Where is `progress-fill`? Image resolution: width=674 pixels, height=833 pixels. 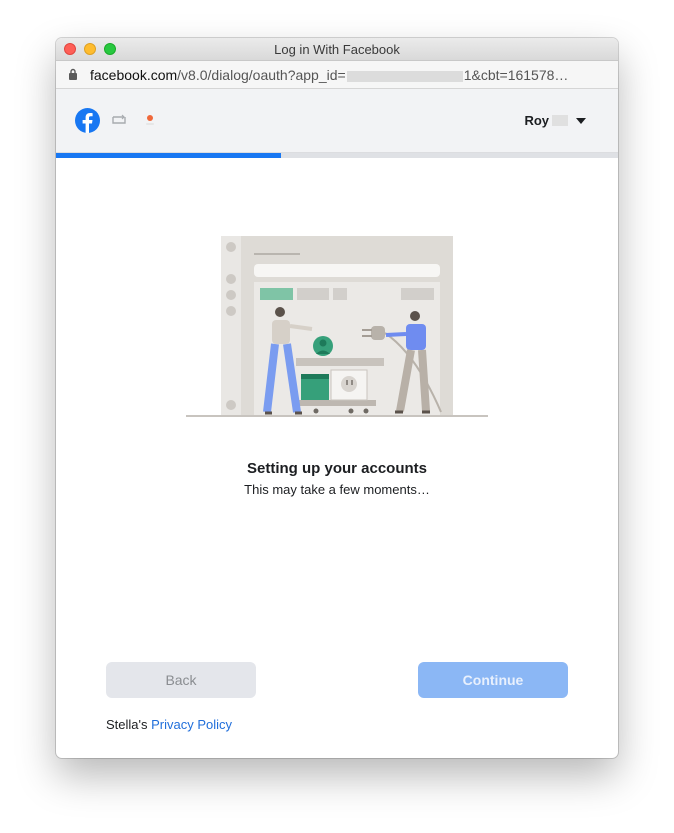 progress-fill is located at coordinates (168, 155).